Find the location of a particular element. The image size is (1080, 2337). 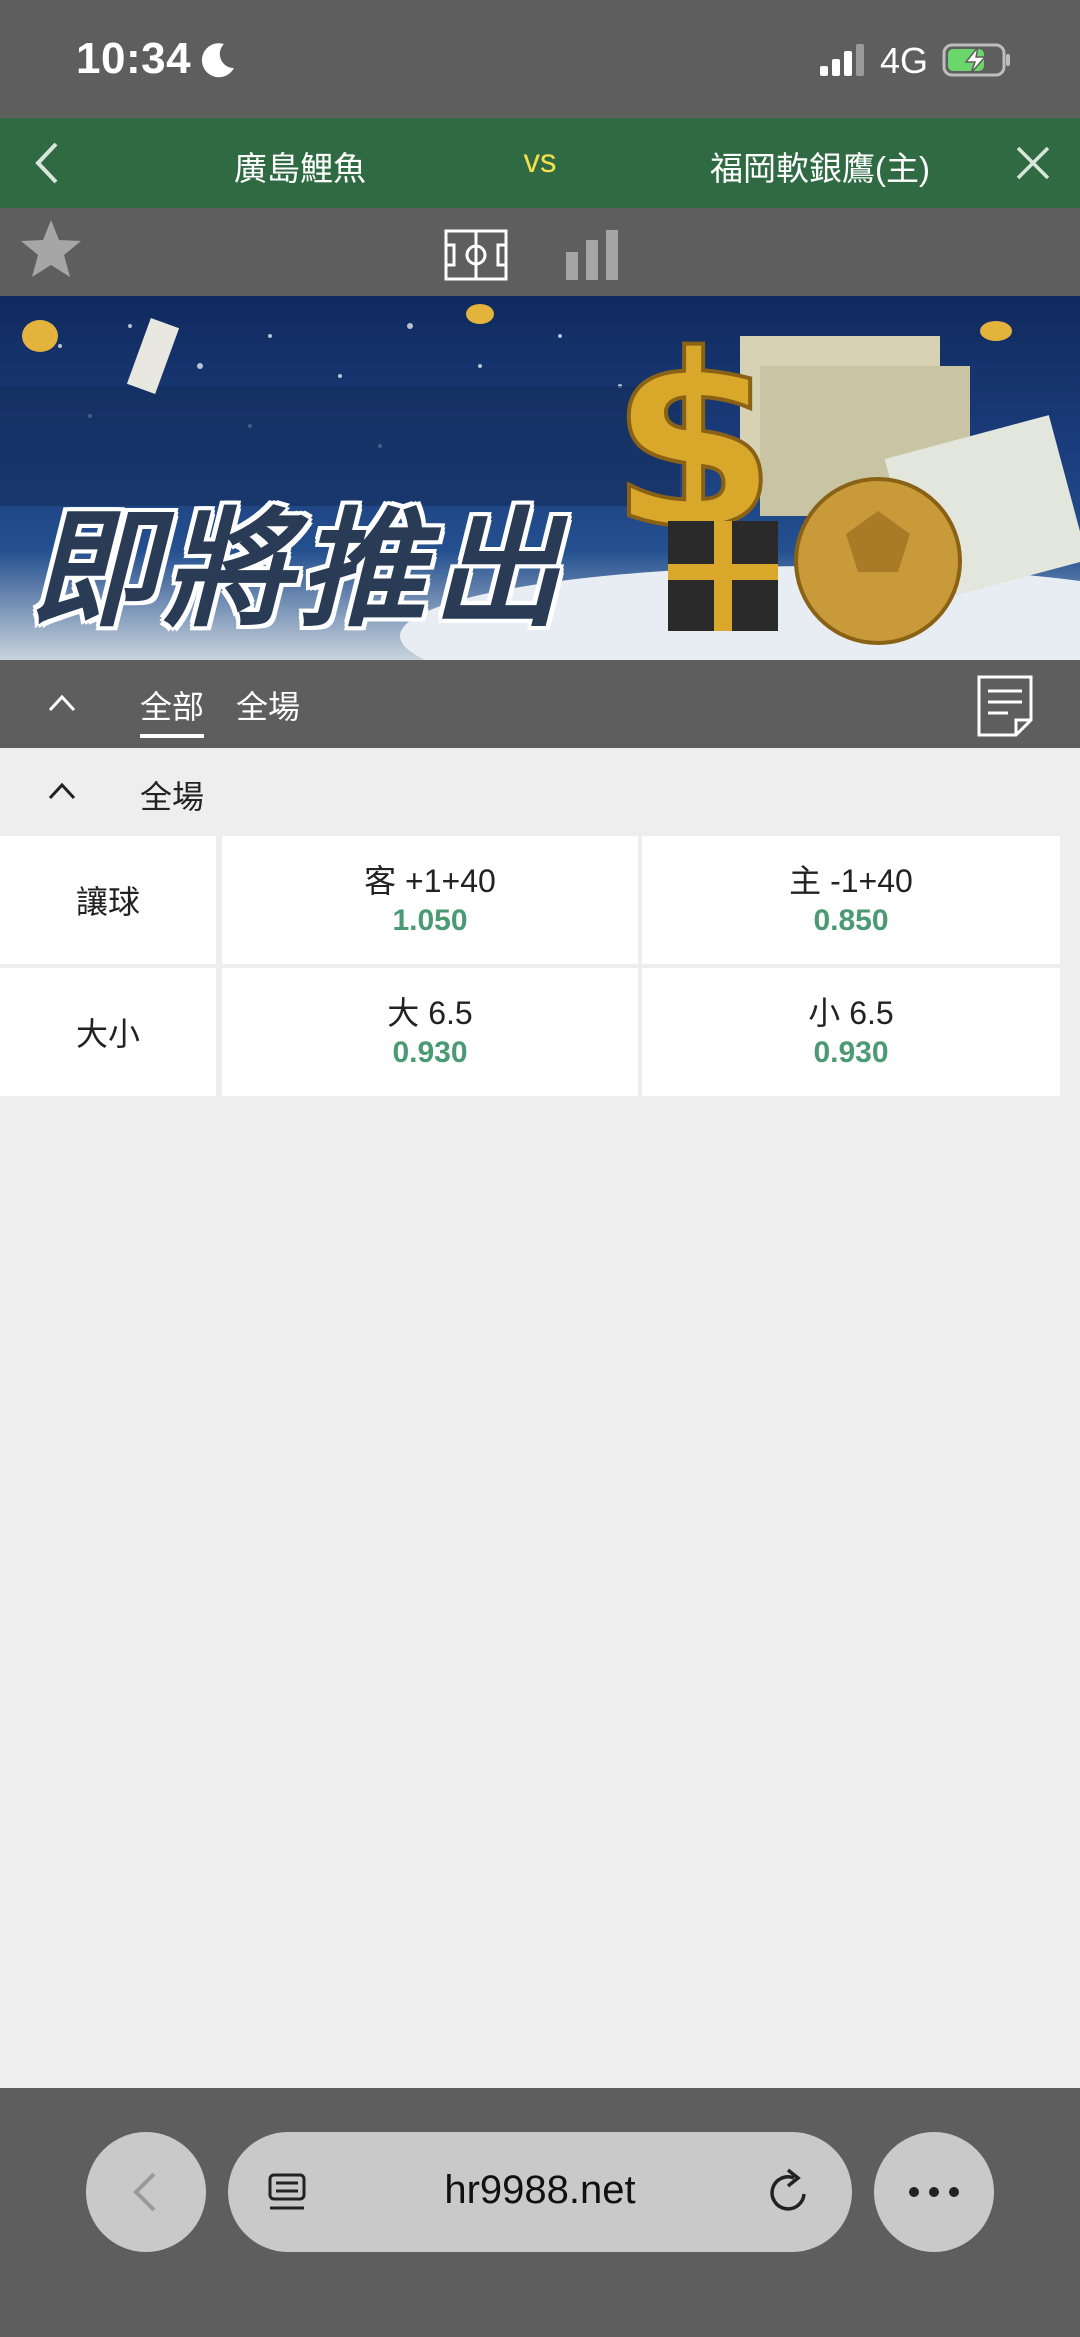

address-bar: hr9988.net is located at coordinates (540, 2192).